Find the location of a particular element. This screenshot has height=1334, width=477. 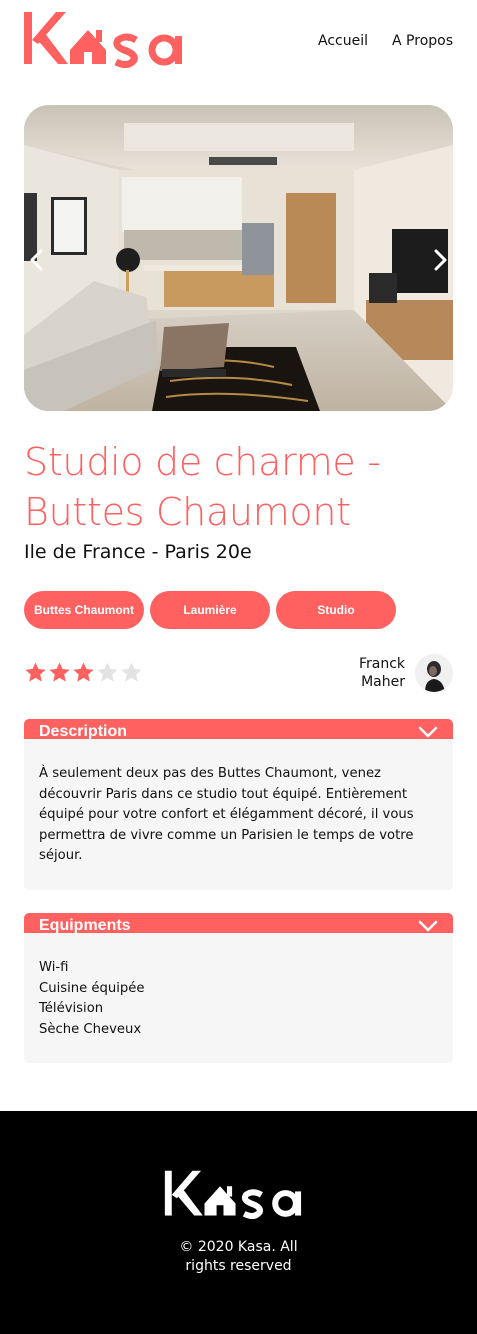

host-first-name: Franck is located at coordinates (381, 664).